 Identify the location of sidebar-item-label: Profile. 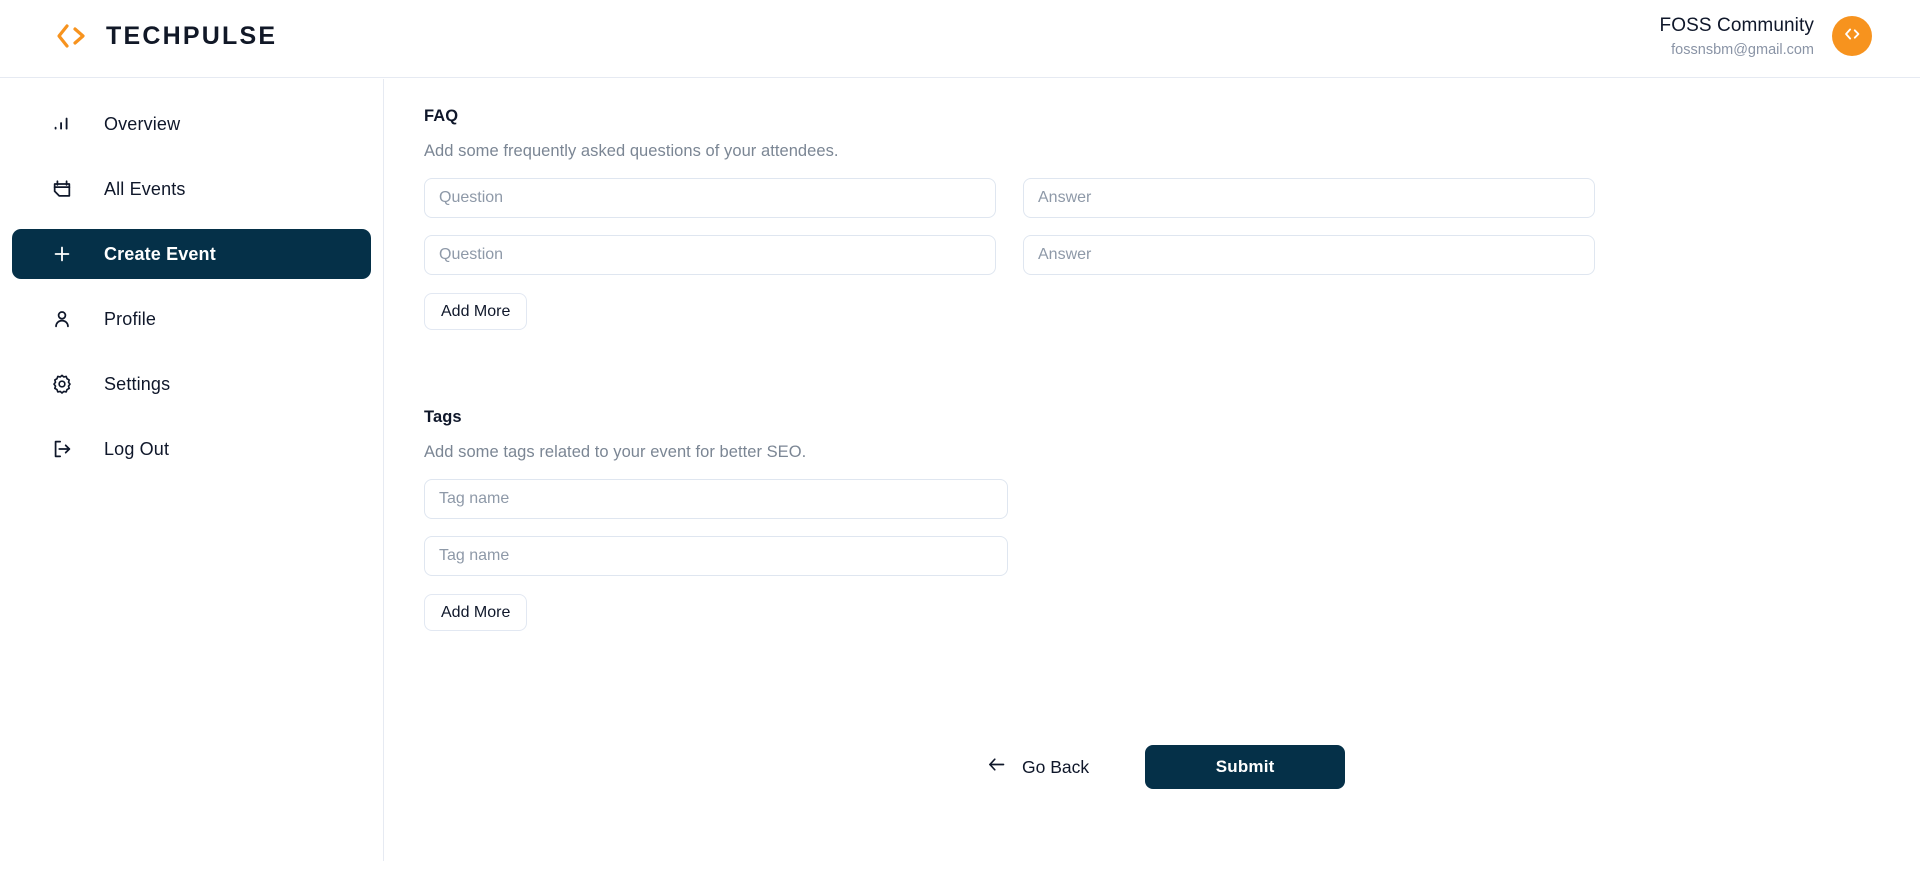
(130, 318).